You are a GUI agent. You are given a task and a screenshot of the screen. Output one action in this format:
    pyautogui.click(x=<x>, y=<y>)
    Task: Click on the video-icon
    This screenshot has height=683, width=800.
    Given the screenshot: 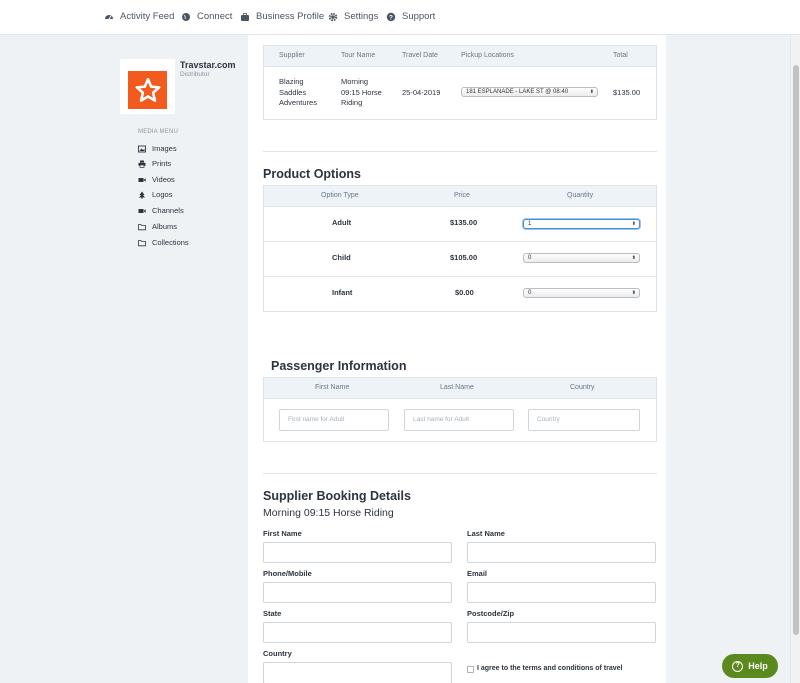 What is the action you would take?
    pyautogui.click(x=142, y=210)
    